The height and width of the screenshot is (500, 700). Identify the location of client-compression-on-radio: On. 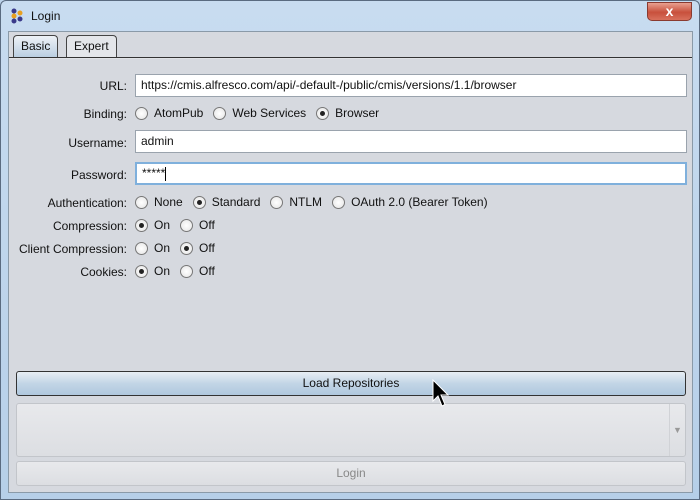
(152, 248).